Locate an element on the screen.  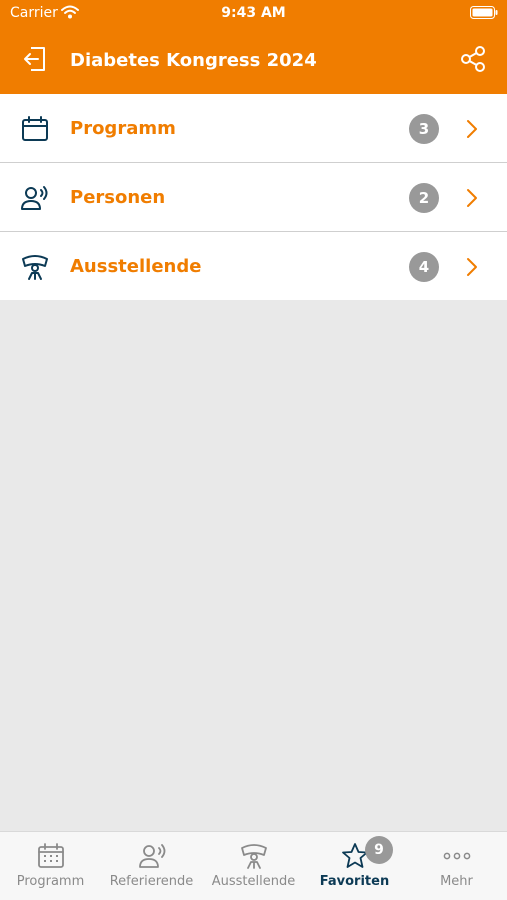
tab-ausstellende: Ausstellende is located at coordinates (253, 866).